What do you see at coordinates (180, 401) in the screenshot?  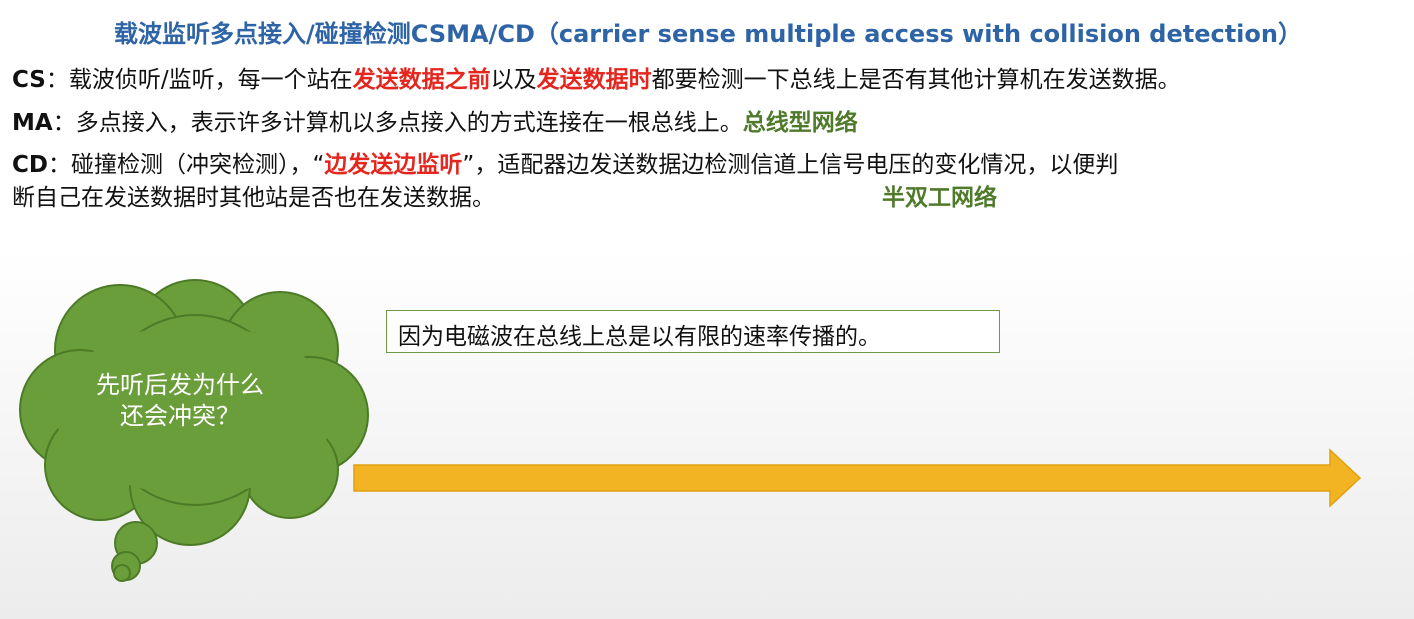 I see `cloud-question: 先听后发为什么 还会冲突？` at bounding box center [180, 401].